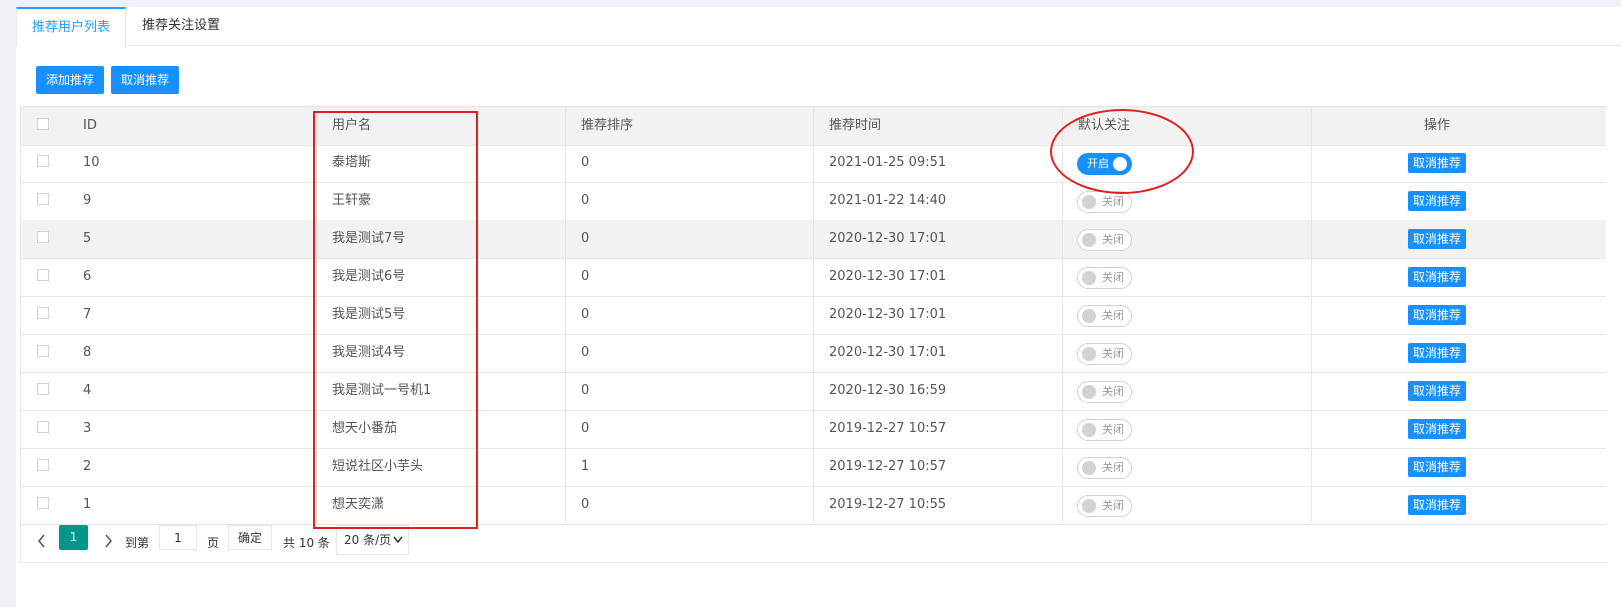 The height and width of the screenshot is (607, 1621). Describe the element at coordinates (87, 466) in the screenshot. I see `cell-id: 2` at that location.